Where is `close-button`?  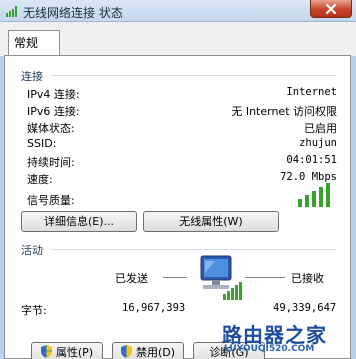
close-button is located at coordinates (331, 9).